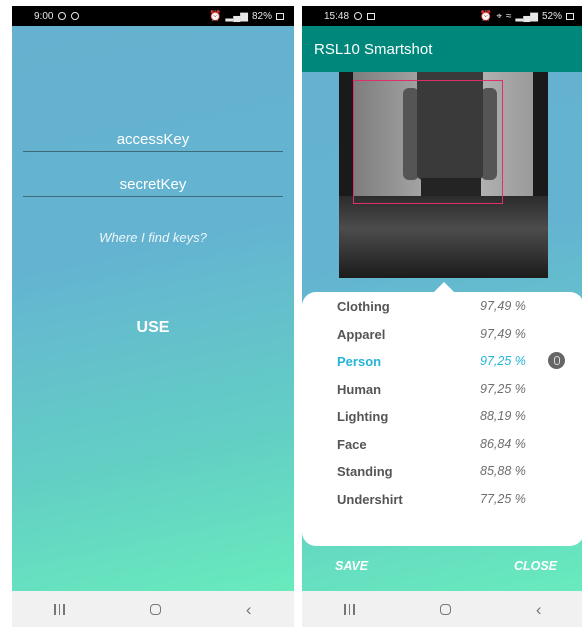  Describe the element at coordinates (153, 328) in the screenshot. I see `use-button: USE` at that location.